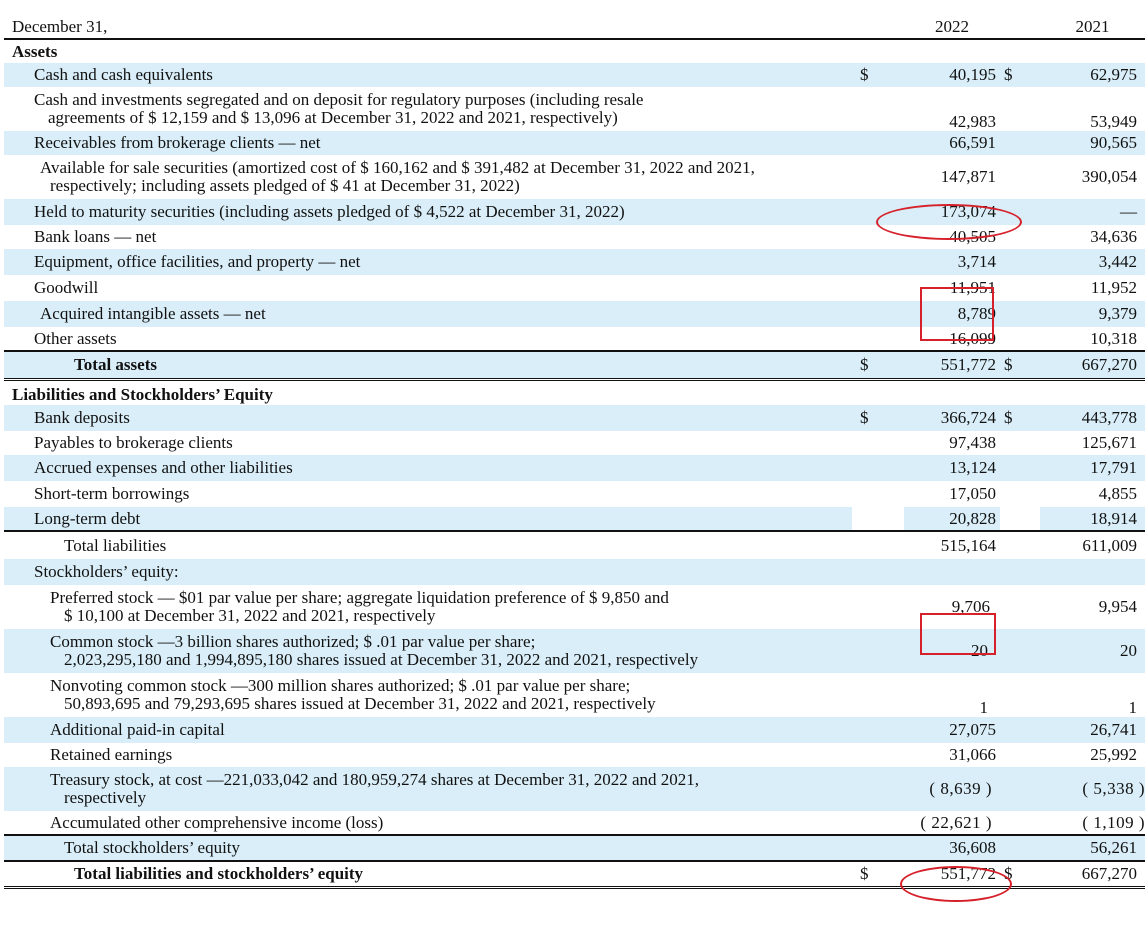 This screenshot has width=1147, height=936. Describe the element at coordinates (574, 392) in the screenshot. I see `section-liabilities: Liabilities and Stockholders’ Equity` at that location.